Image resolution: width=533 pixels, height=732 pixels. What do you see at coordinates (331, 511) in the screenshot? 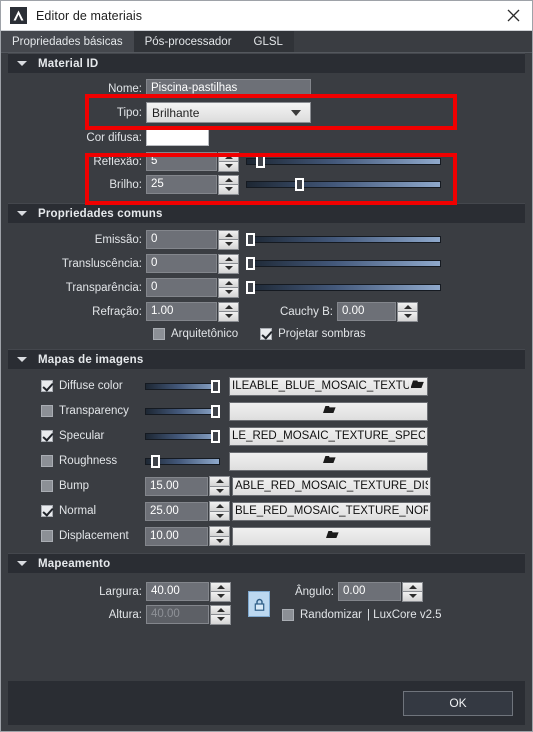
I see `normal-path-button: BLE_RED_MOSAIC_TEXTURE_NORMAL.jp` at bounding box center [331, 511].